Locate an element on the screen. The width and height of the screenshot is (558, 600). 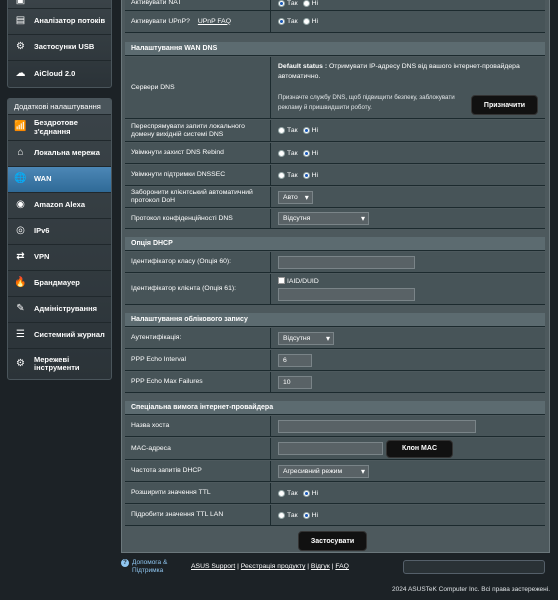
auth-label: Аутентифікація: is located at coordinates (198, 338).